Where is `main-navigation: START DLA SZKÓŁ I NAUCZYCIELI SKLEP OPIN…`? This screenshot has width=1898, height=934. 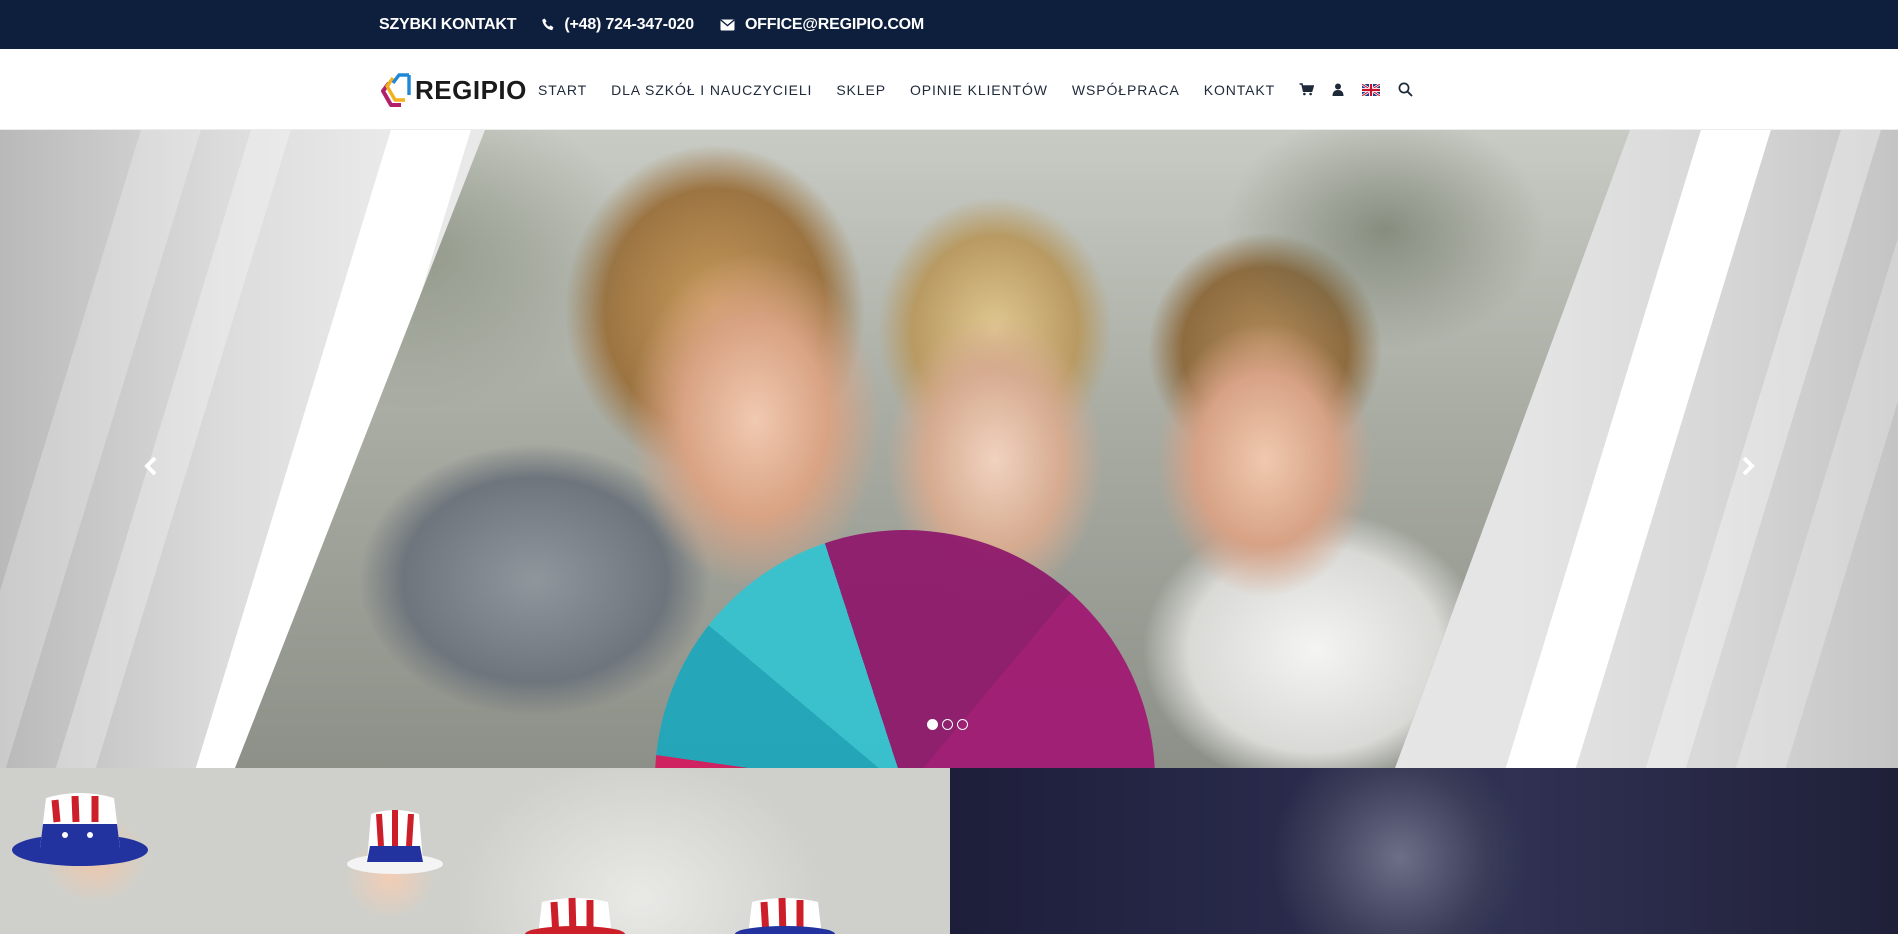
main-navigation: START DLA SZKÓŁ I NAUCZYCIELI SKLEP OPIN… is located at coordinates (984, 89).